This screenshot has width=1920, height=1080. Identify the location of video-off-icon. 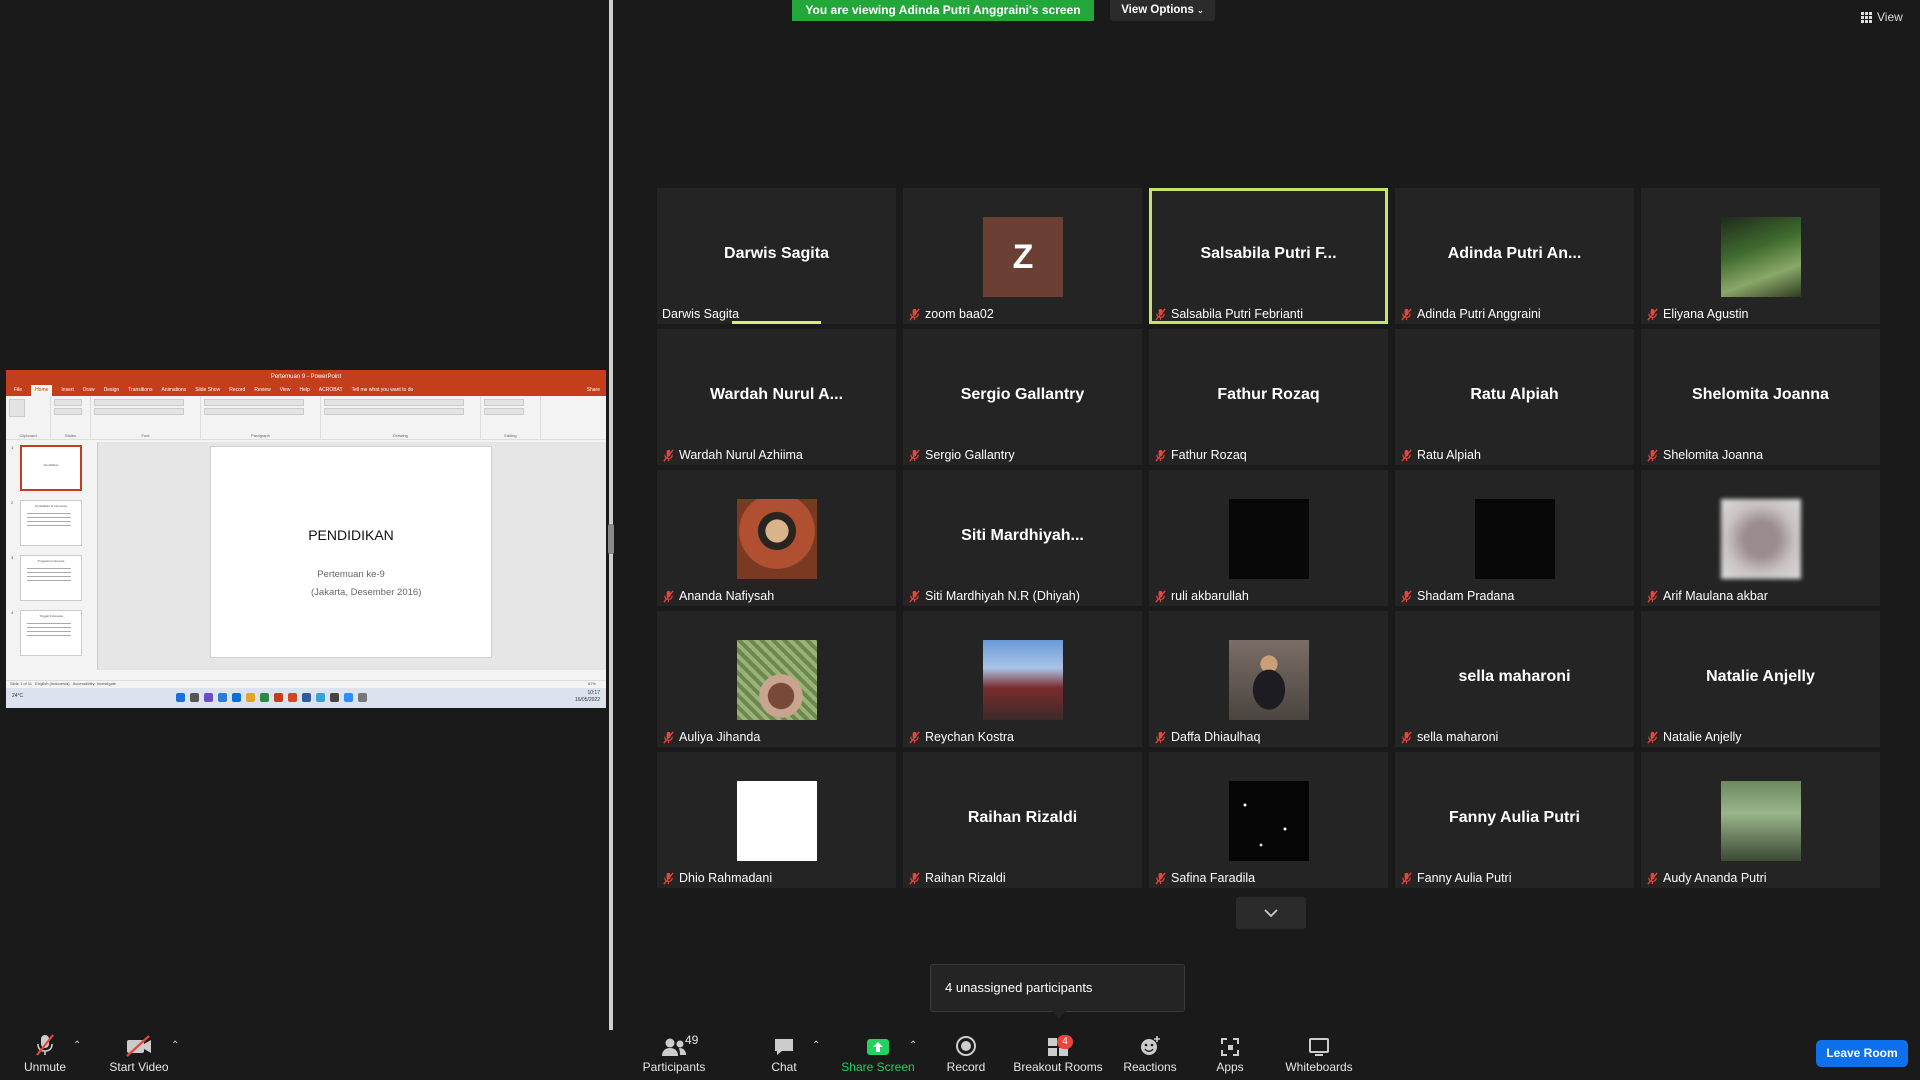
(138, 1046).